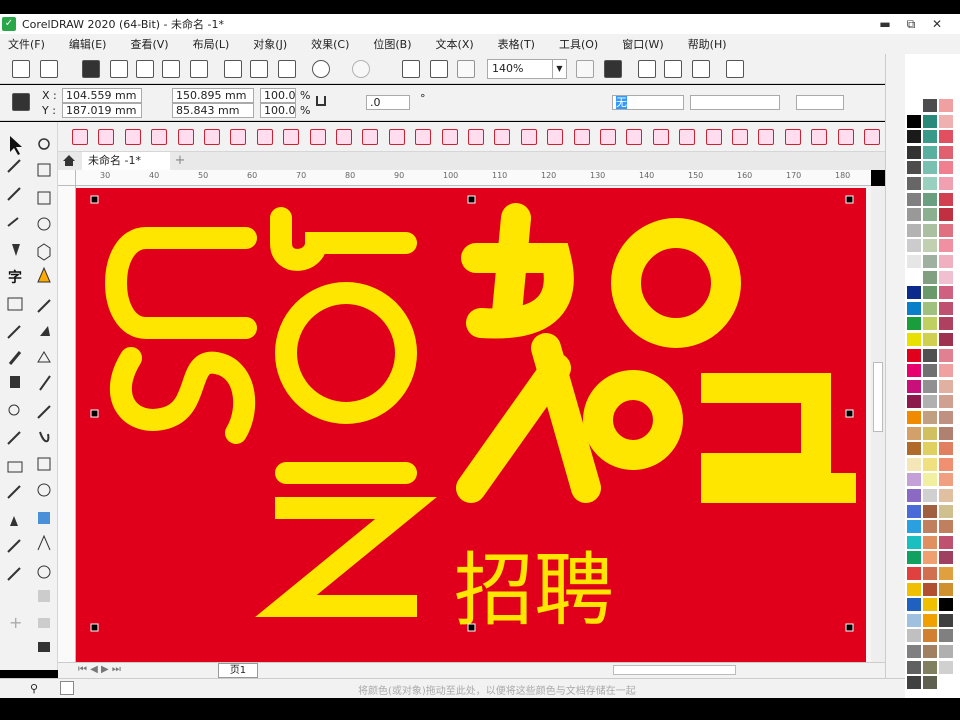 The image size is (960, 720). What do you see at coordinates (93, 44) in the screenshot?
I see `menu-edit: 编辑(E)` at bounding box center [93, 44].